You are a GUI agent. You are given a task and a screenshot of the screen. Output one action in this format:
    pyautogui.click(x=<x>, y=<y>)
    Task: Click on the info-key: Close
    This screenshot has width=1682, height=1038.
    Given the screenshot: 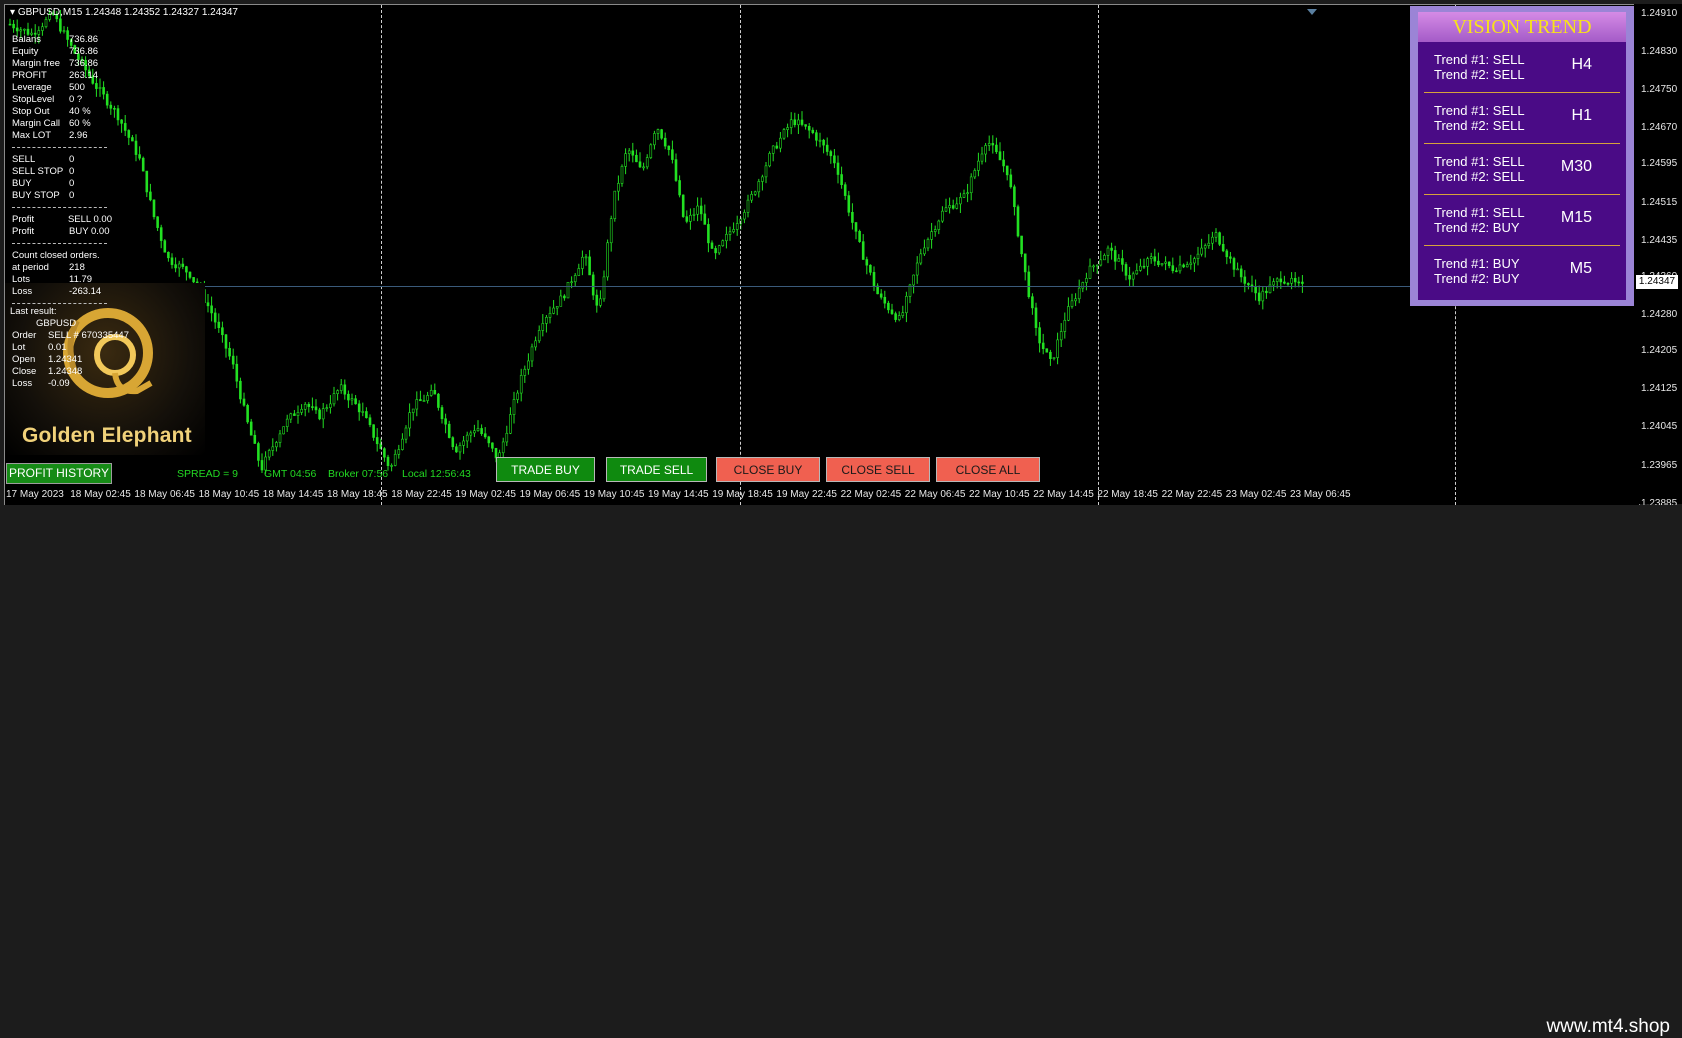 What is the action you would take?
    pyautogui.click(x=24, y=371)
    